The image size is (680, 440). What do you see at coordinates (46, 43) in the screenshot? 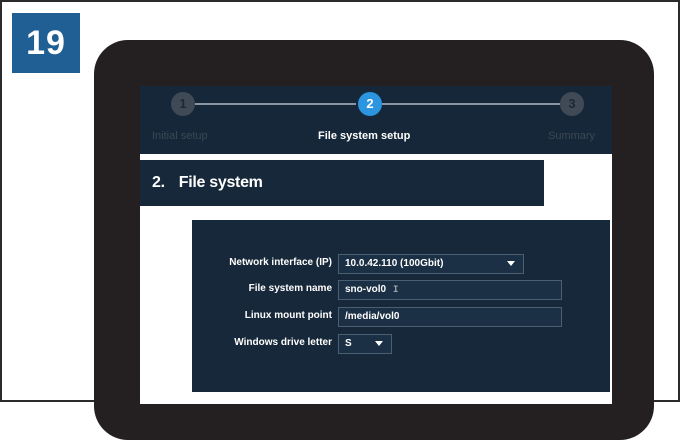
I see `step-number-badge: 19` at bounding box center [46, 43].